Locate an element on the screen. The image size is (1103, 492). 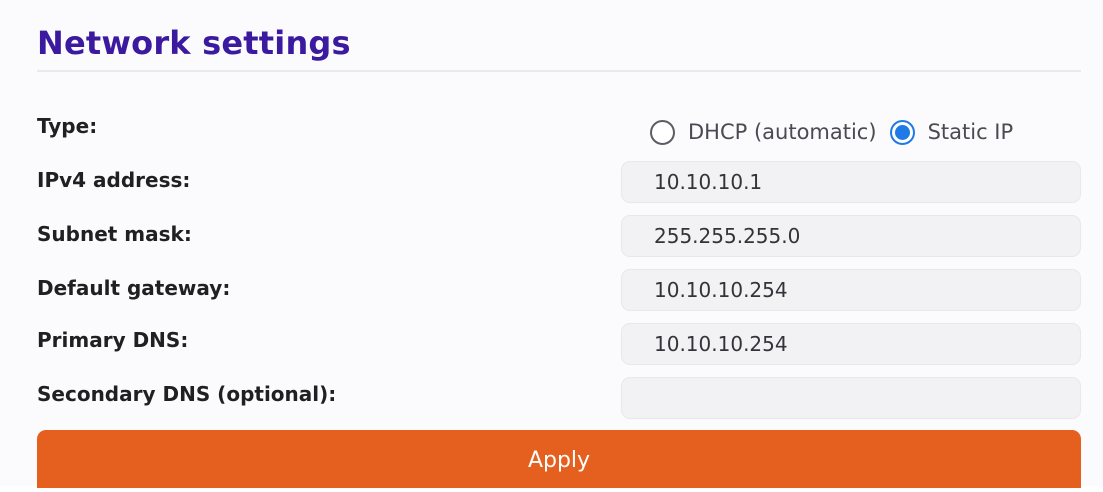
type-label: Type: is located at coordinates (67, 126).